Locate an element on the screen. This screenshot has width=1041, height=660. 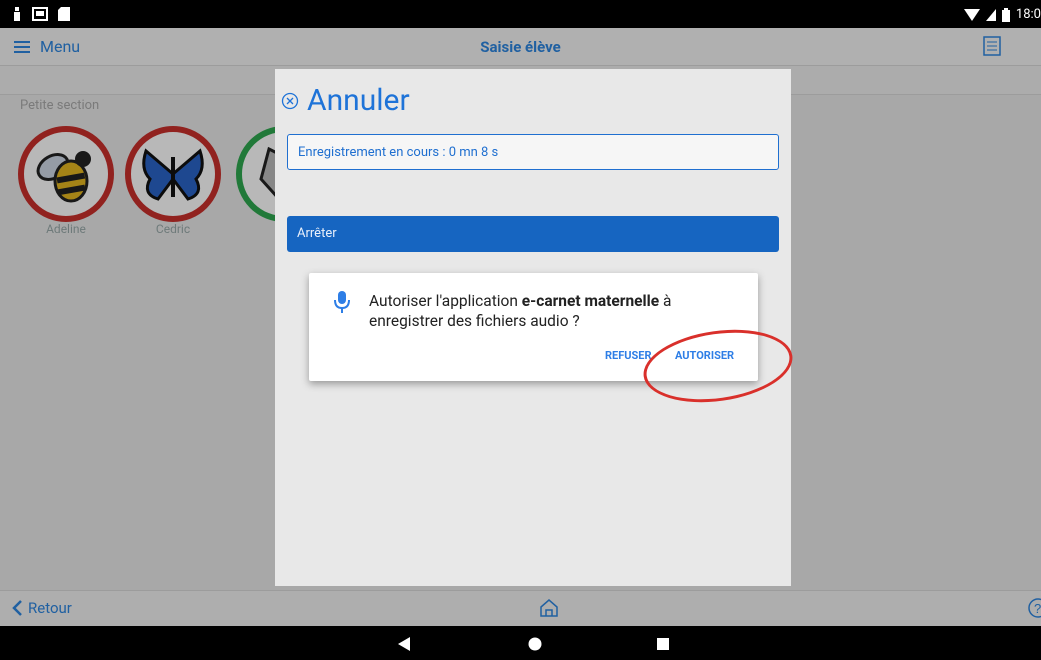
wifi-icon is located at coordinates (971, 14).